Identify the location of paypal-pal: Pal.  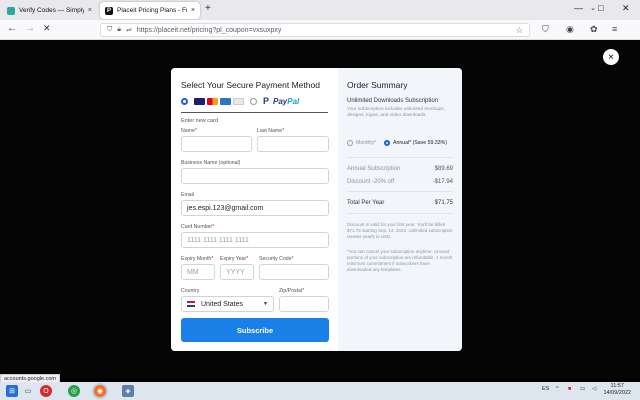
(293, 101).